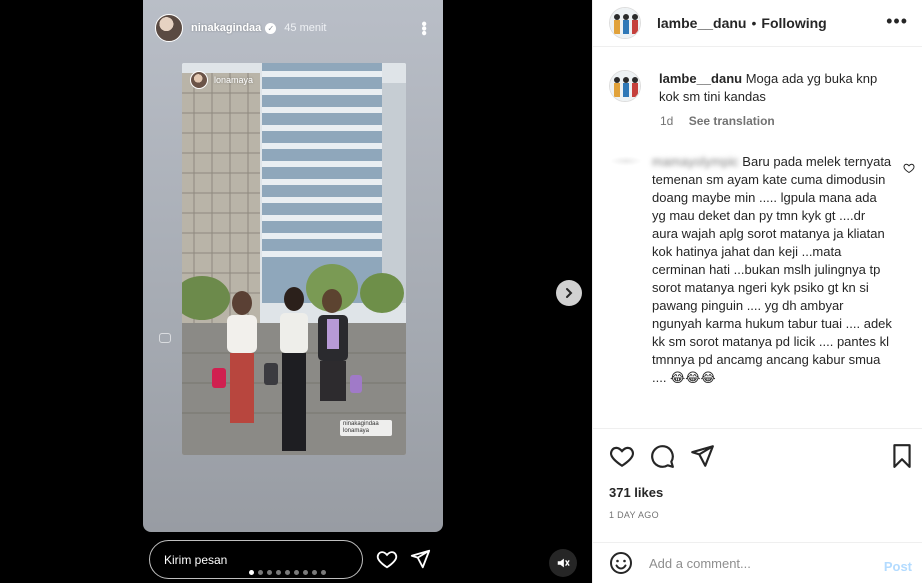  I want to click on inner-avatar, so click(199, 80).